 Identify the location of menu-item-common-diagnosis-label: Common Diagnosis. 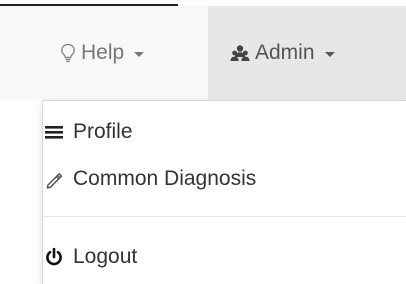
(165, 178).